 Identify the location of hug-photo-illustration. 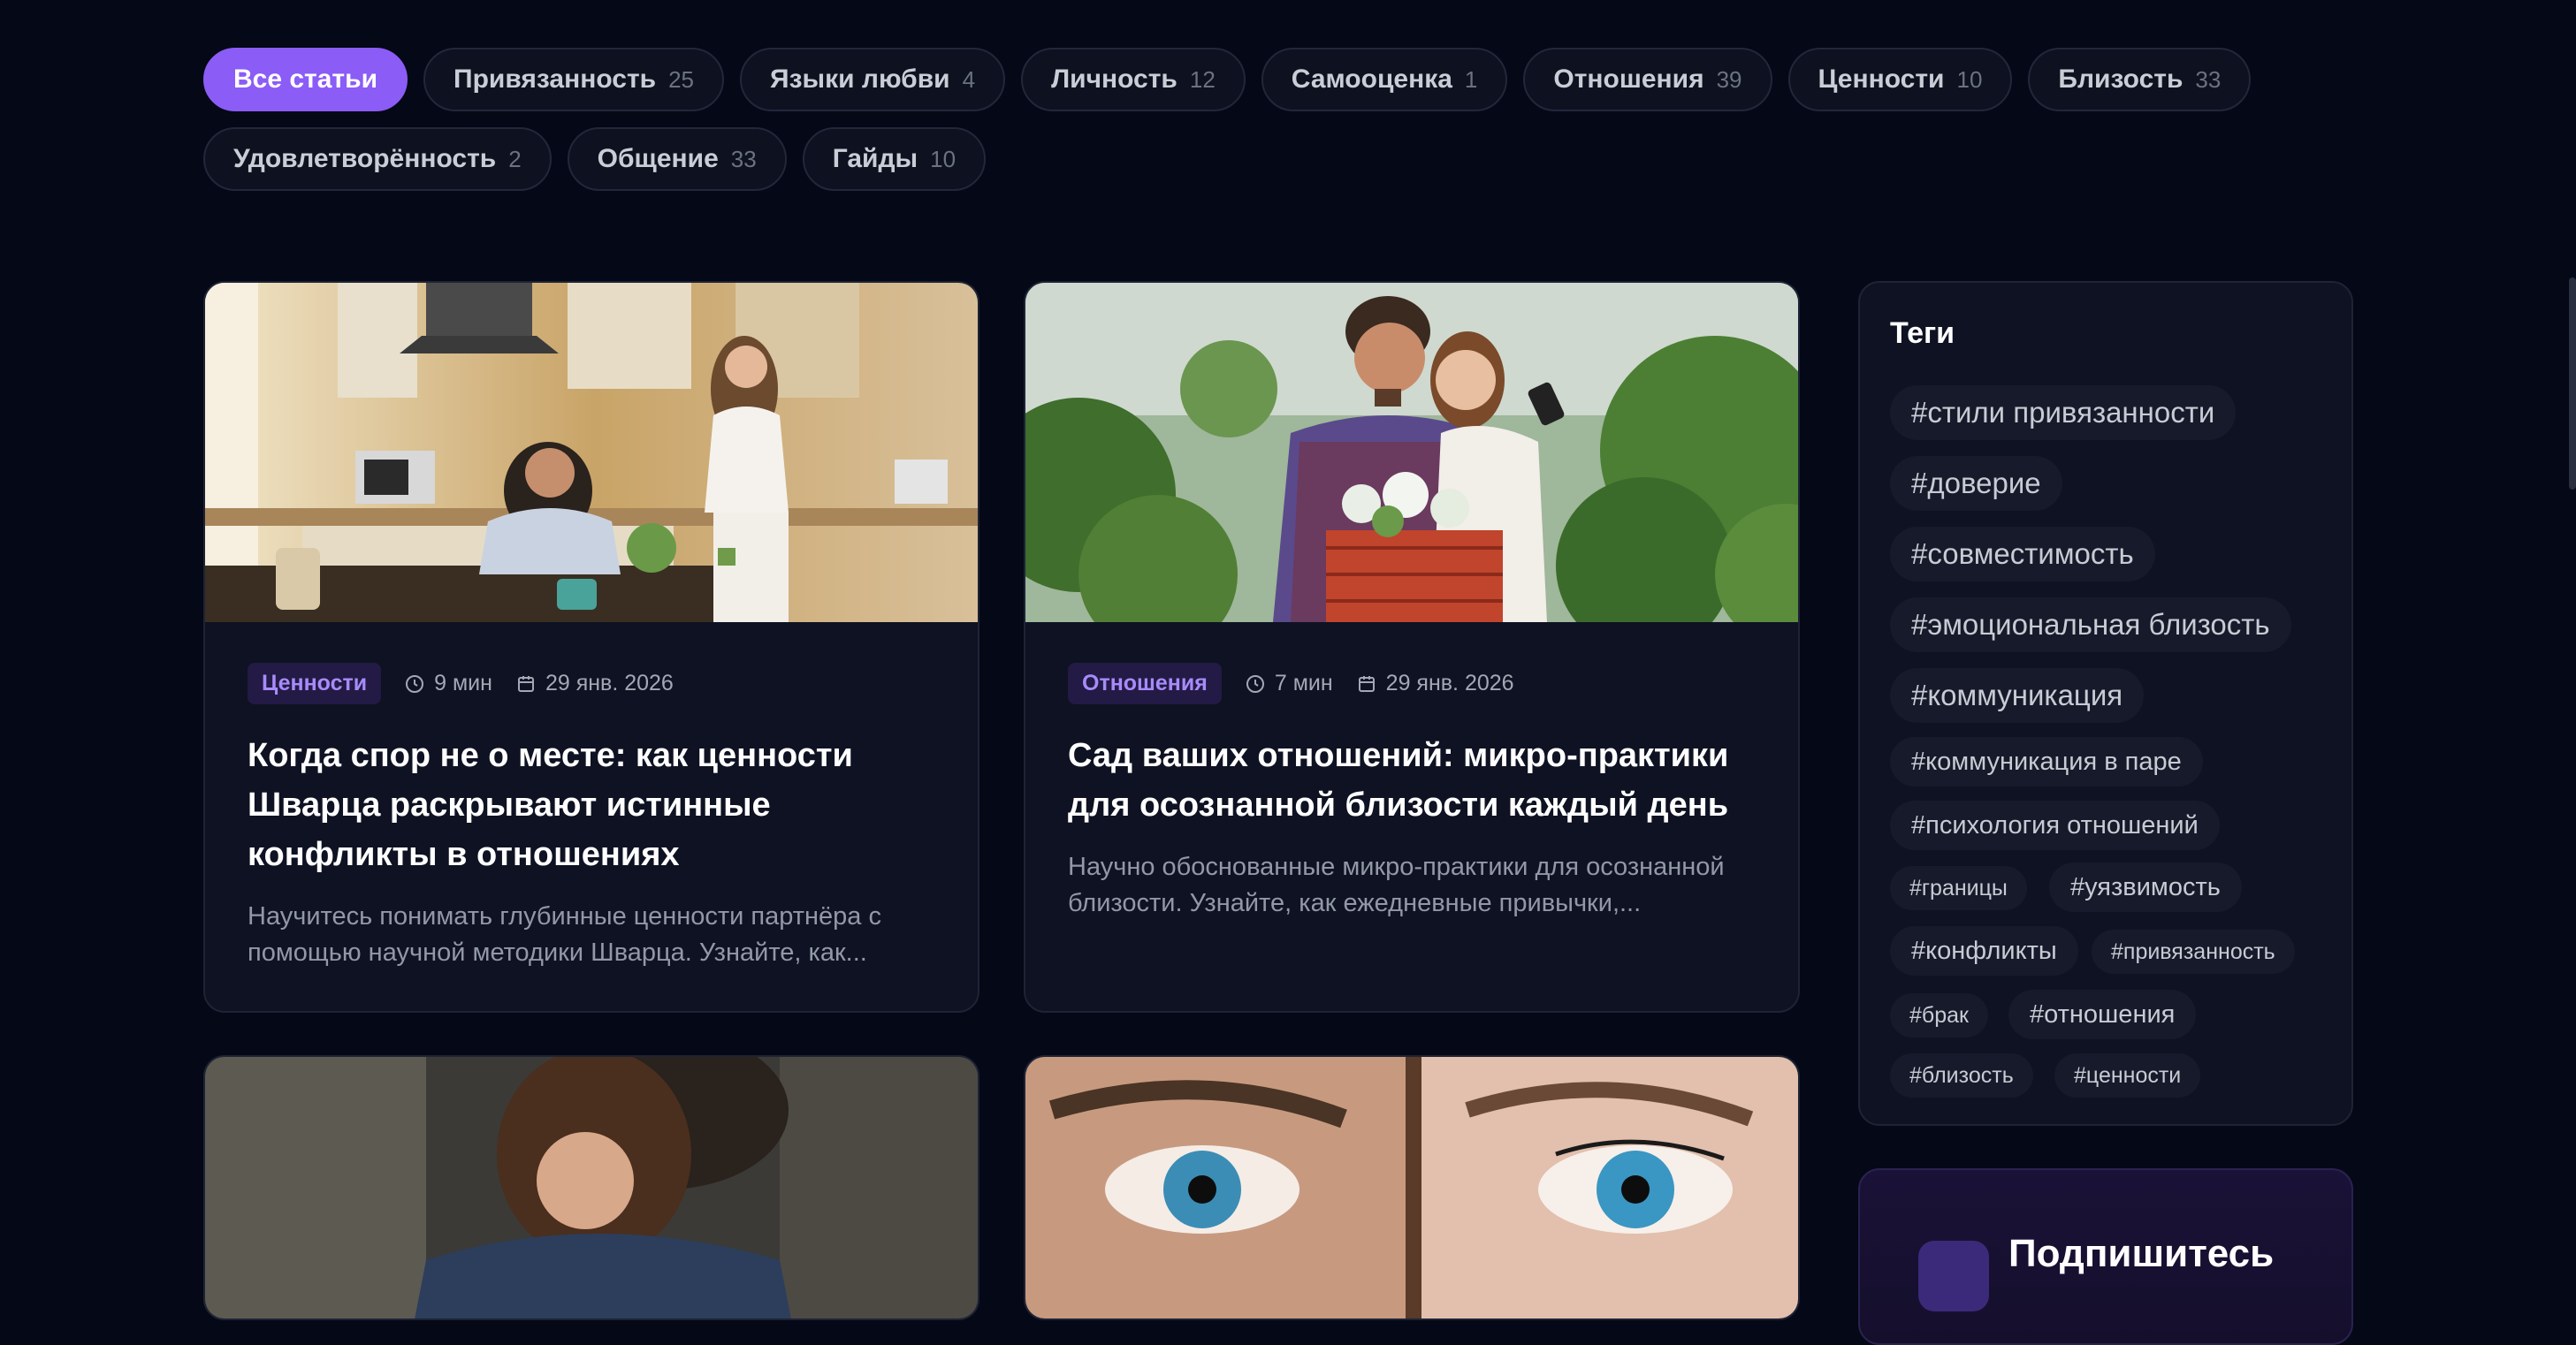
(591, 1187).